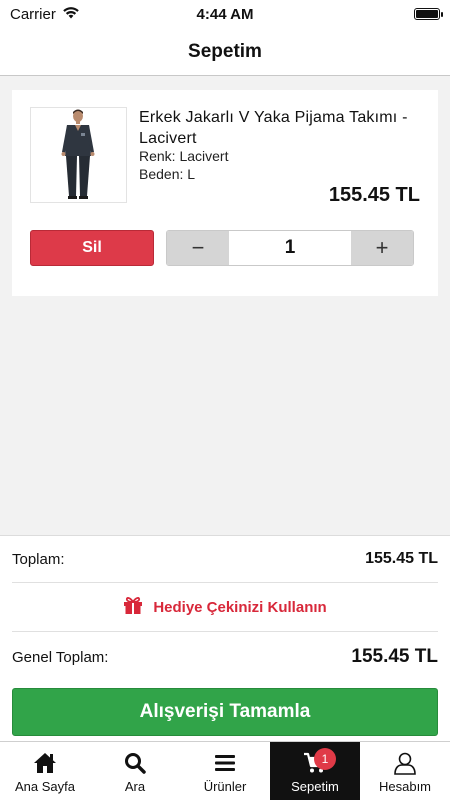  I want to click on tab-label: Hesabım, so click(405, 786).